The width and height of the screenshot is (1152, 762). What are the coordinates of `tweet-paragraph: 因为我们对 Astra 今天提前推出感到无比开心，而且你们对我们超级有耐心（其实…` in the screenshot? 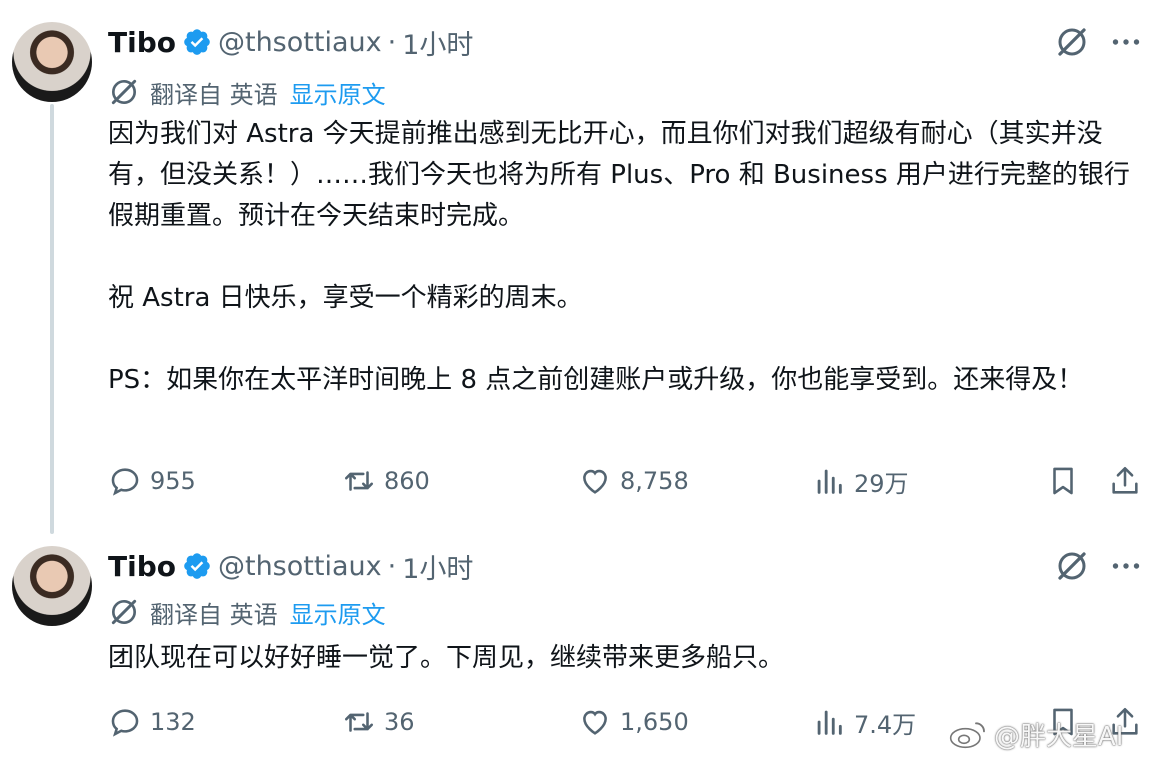 It's located at (619, 175).